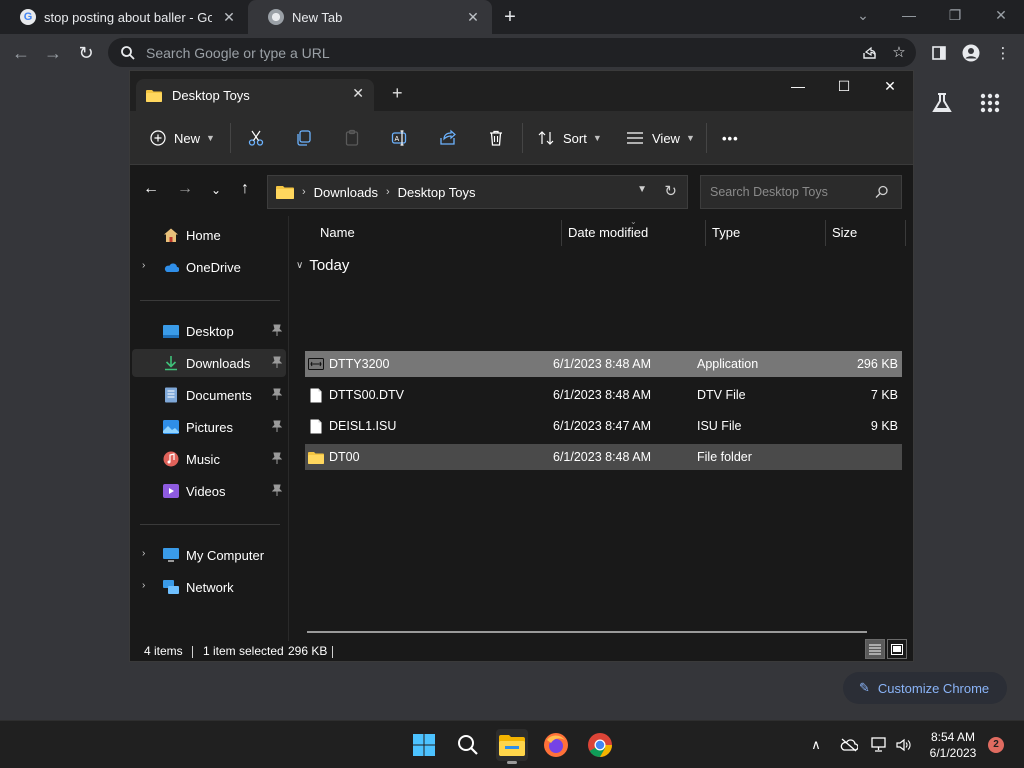  Describe the element at coordinates (942, 104) in the screenshot. I see `labs-flask-icon` at that location.